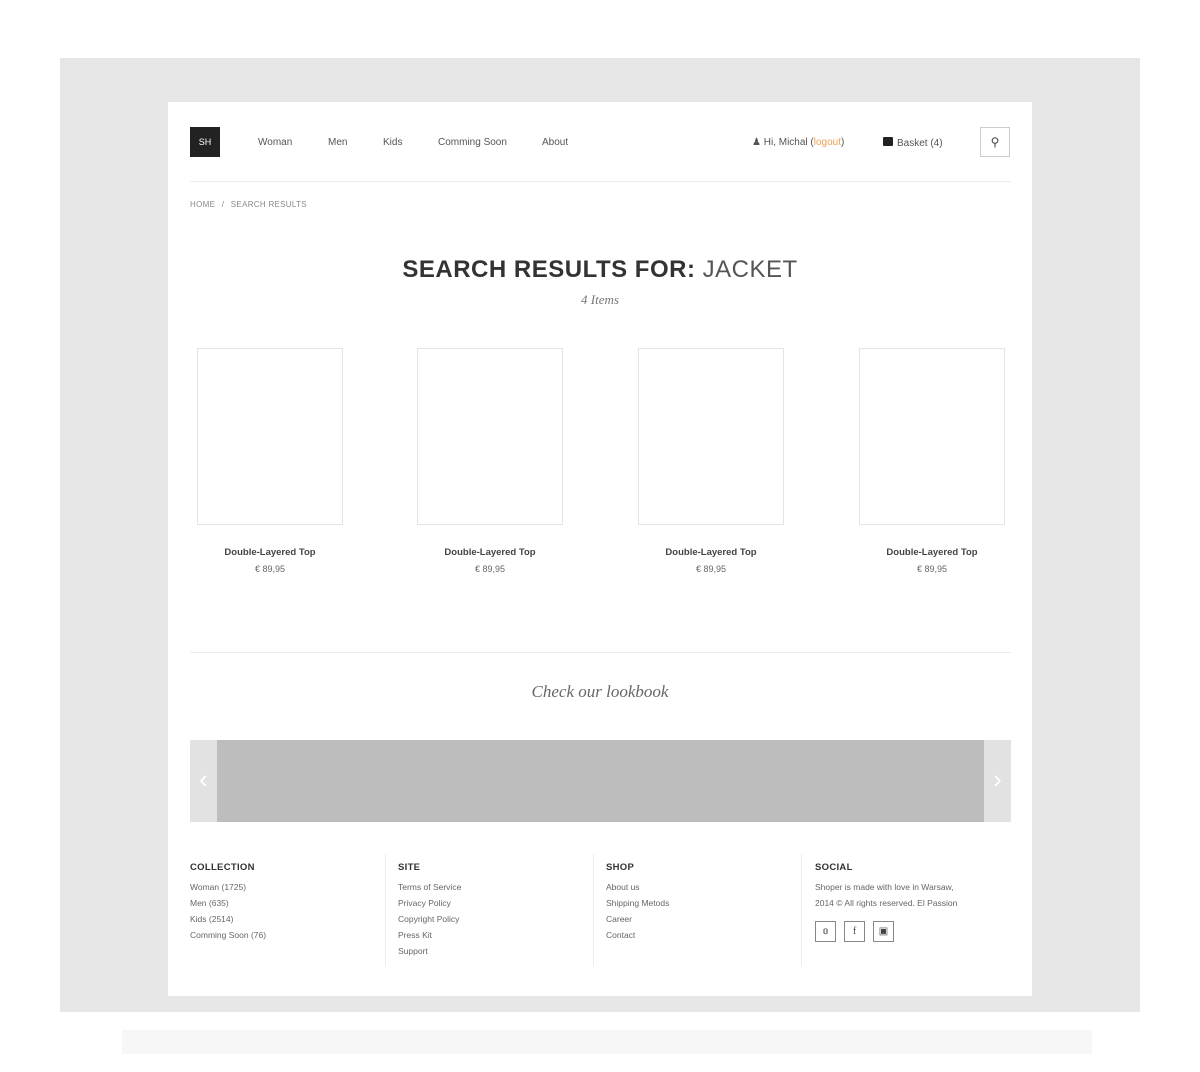 The width and height of the screenshot is (1200, 1072). I want to click on footer-text: 2014 © All rights reserved. El Passion, so click(886, 903).